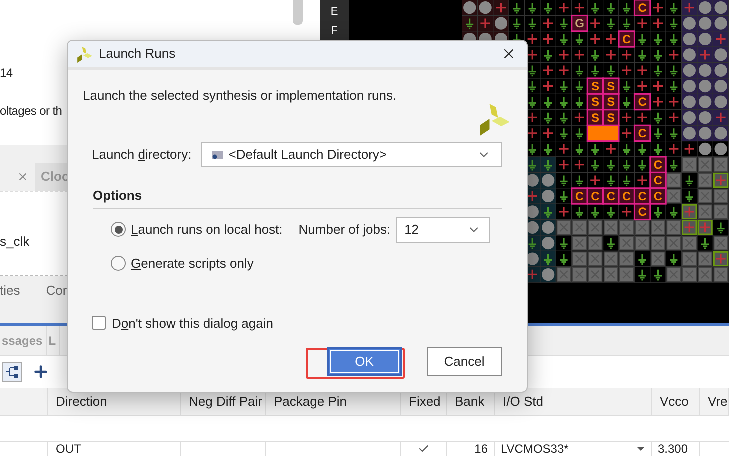 This screenshot has width=729, height=456. What do you see at coordinates (471, 449) in the screenshot?
I see `table-cell: 16` at bounding box center [471, 449].